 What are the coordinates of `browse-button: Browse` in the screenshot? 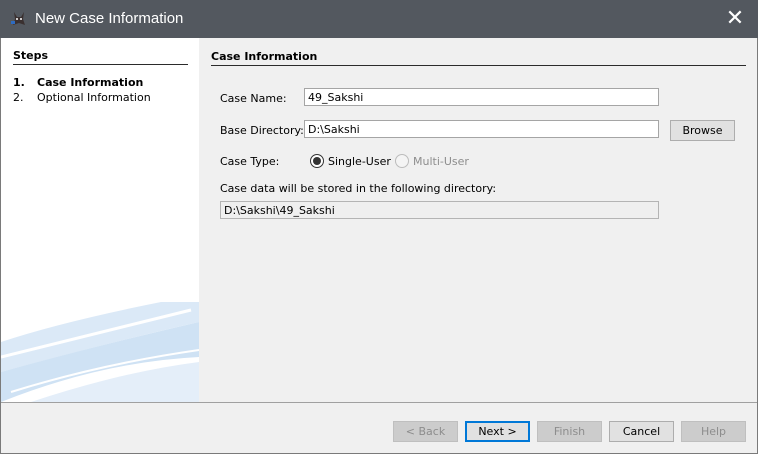 It's located at (702, 130).